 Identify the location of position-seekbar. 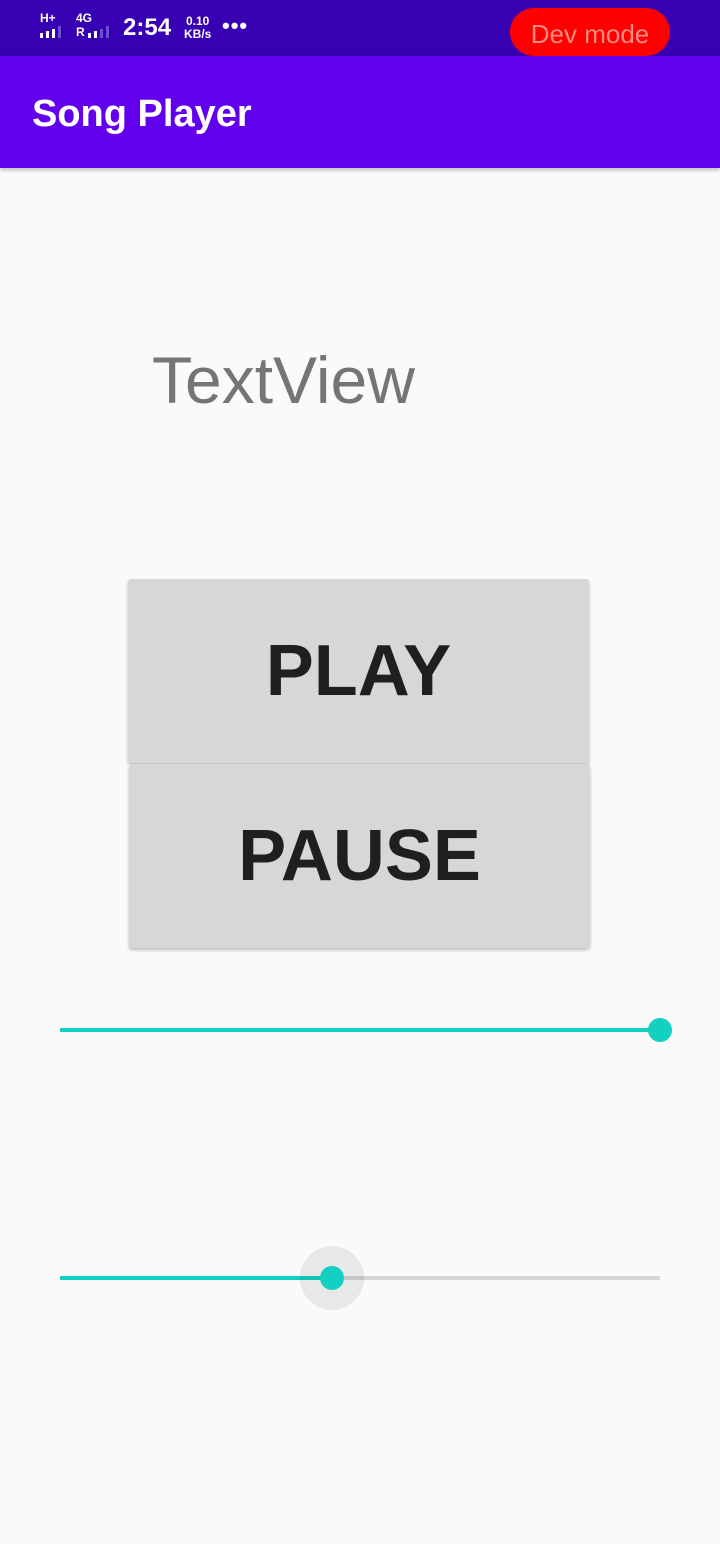
(360, 1278).